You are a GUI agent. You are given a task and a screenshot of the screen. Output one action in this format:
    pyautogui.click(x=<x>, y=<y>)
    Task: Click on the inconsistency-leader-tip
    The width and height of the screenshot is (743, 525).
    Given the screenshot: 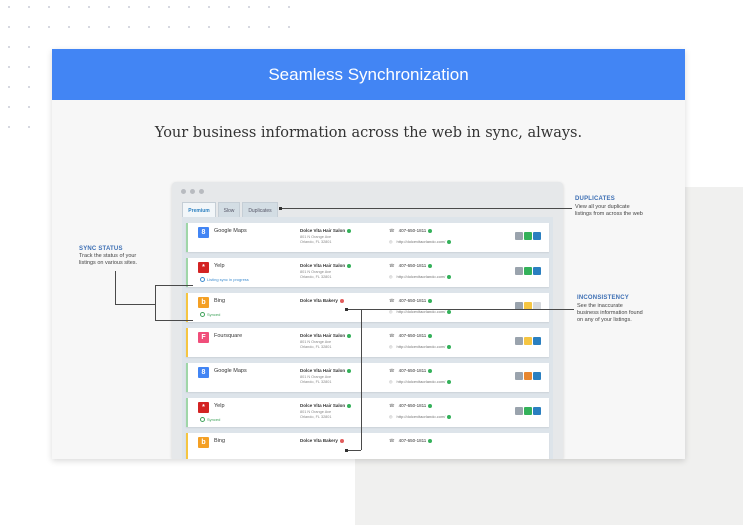 What is the action you would take?
    pyautogui.click(x=346, y=450)
    